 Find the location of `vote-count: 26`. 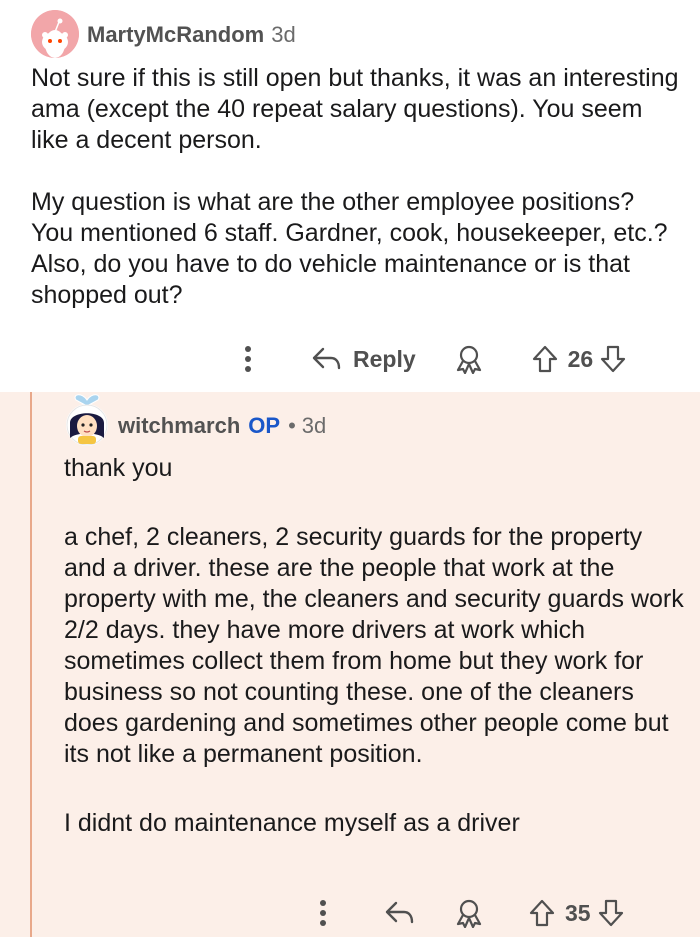

vote-count: 26 is located at coordinates (580, 358).